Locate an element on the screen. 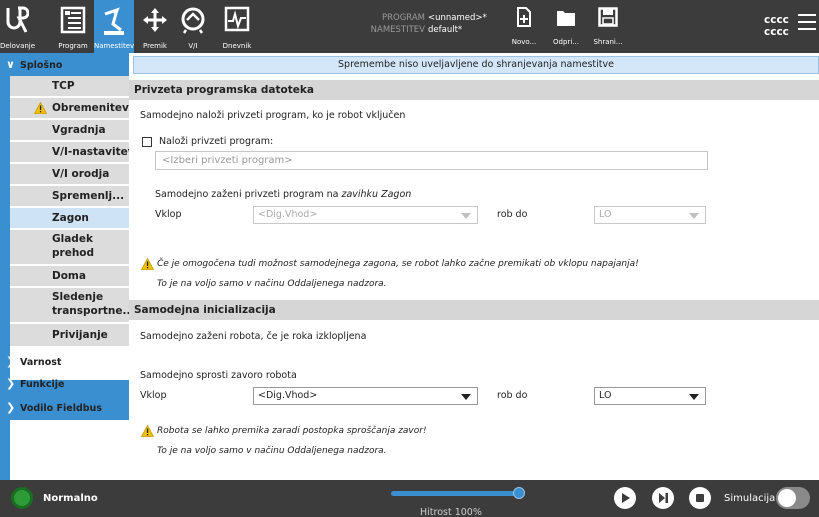  ur-logo-icon is located at coordinates (17, 19).